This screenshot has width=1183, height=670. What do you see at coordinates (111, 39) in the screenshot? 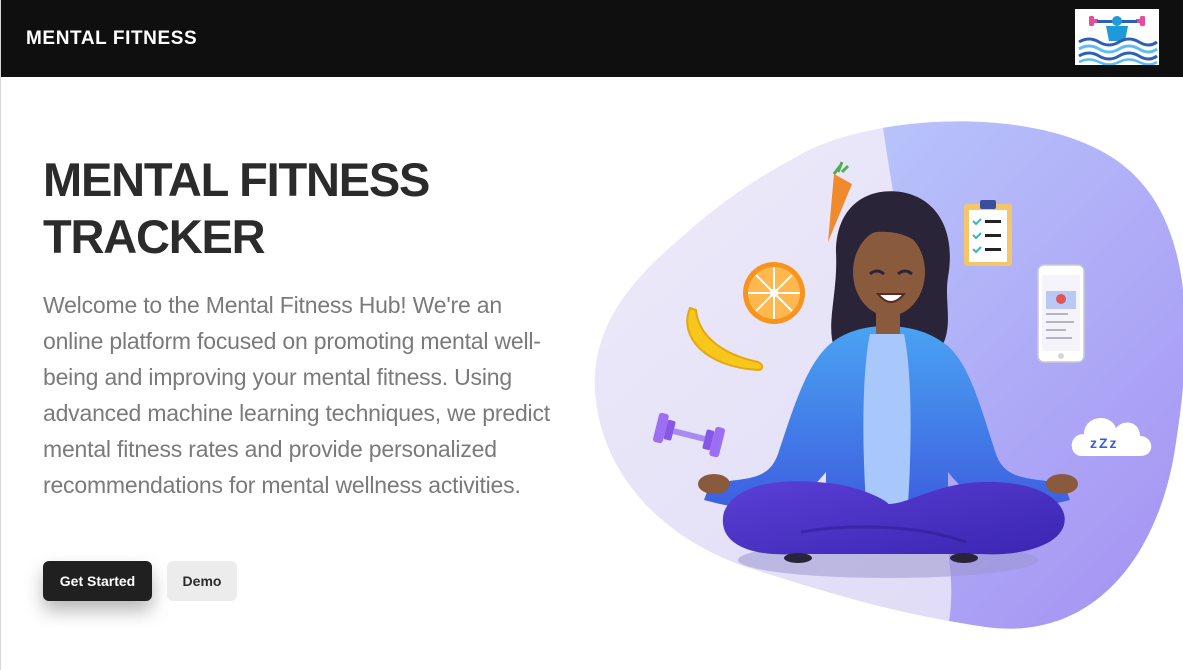
I see `brand-name: MENTAL FITNESS` at bounding box center [111, 39].